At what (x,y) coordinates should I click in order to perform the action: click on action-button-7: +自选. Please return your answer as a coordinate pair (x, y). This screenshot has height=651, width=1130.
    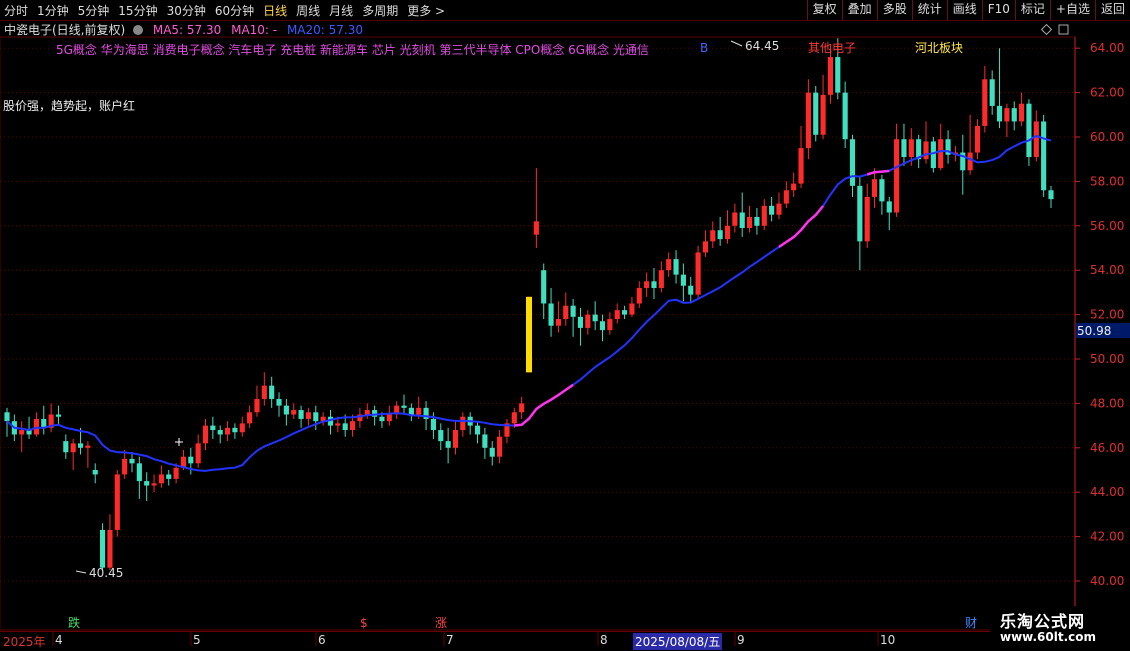
    Looking at the image, I should click on (1072, 10).